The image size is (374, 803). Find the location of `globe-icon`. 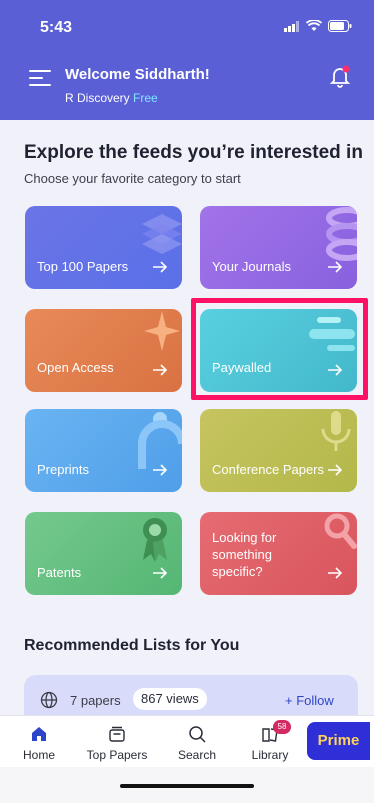

globe-icon is located at coordinates (49, 700).